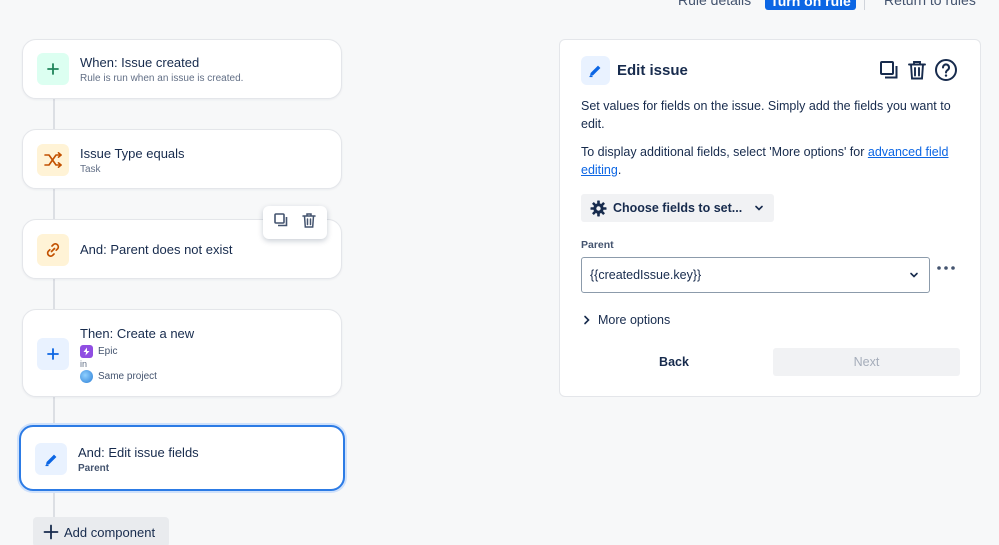 Image resolution: width=999 pixels, height=545 pixels. I want to click on project-label: Same project, so click(127, 376).